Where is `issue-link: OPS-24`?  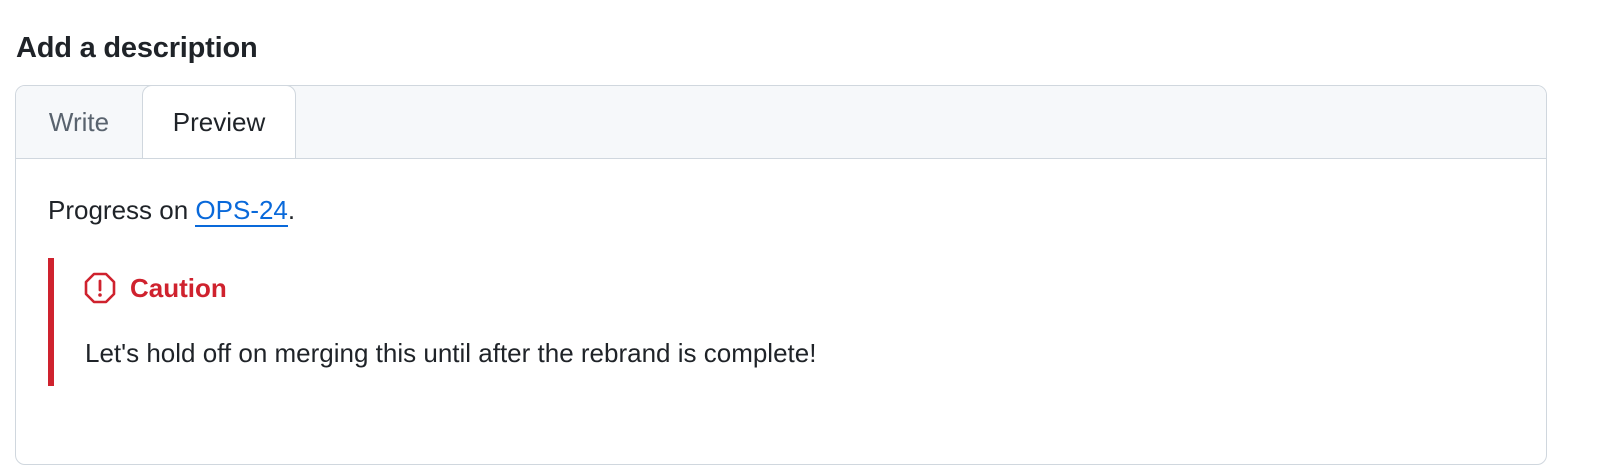 issue-link: OPS-24 is located at coordinates (241, 211).